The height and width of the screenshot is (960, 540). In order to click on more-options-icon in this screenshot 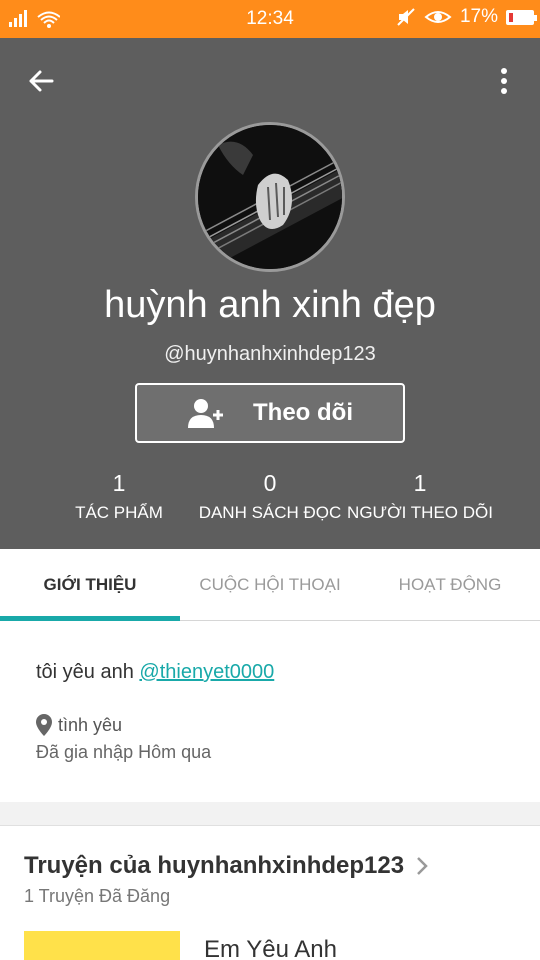, I will do `click(504, 81)`.